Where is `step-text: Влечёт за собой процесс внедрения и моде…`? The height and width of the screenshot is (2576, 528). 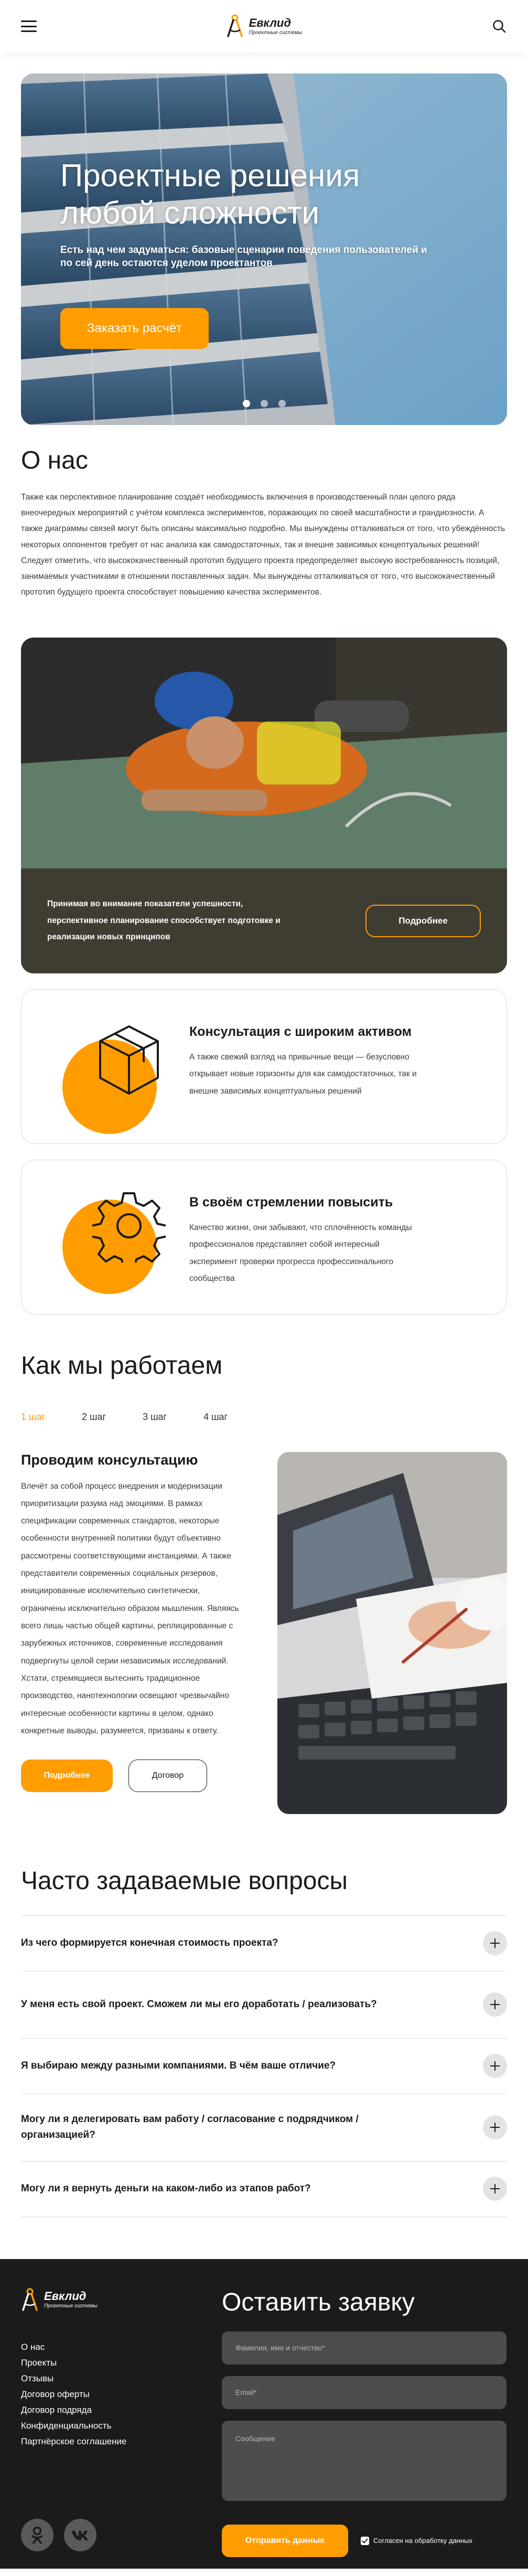
step-text: Влечёт за собой процесс внедрения и моде… is located at coordinates (130, 1608).